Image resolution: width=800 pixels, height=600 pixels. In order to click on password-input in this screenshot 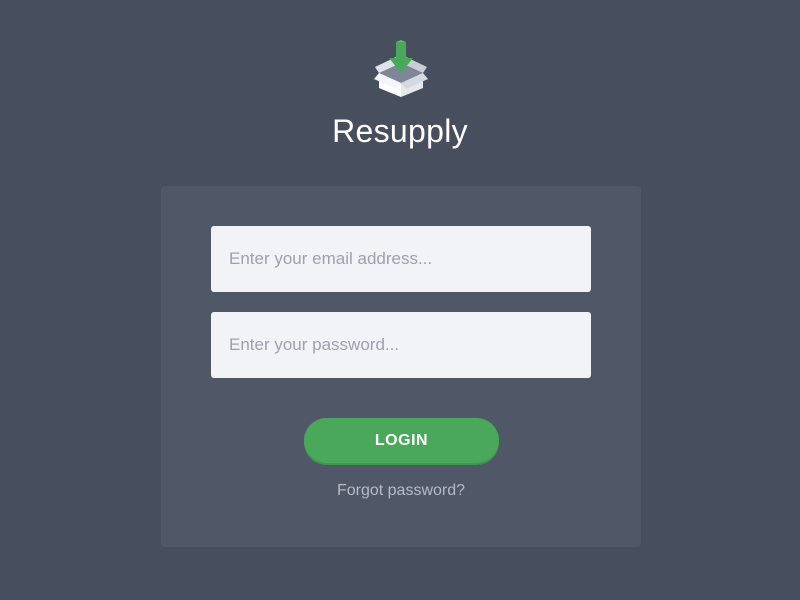, I will do `click(401, 345)`.